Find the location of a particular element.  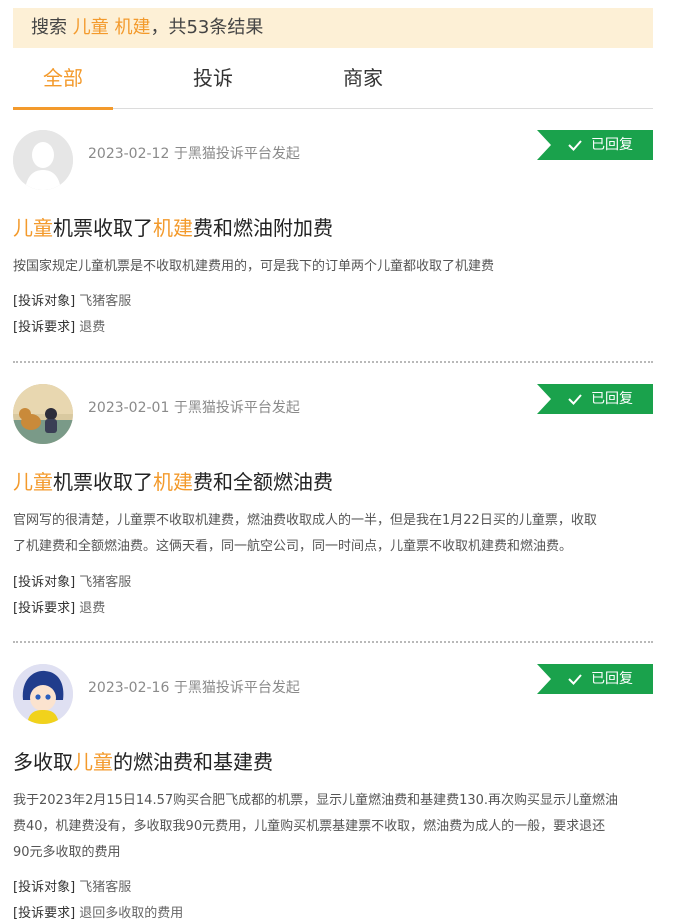

title-text: 多收取 is located at coordinates (43, 762).